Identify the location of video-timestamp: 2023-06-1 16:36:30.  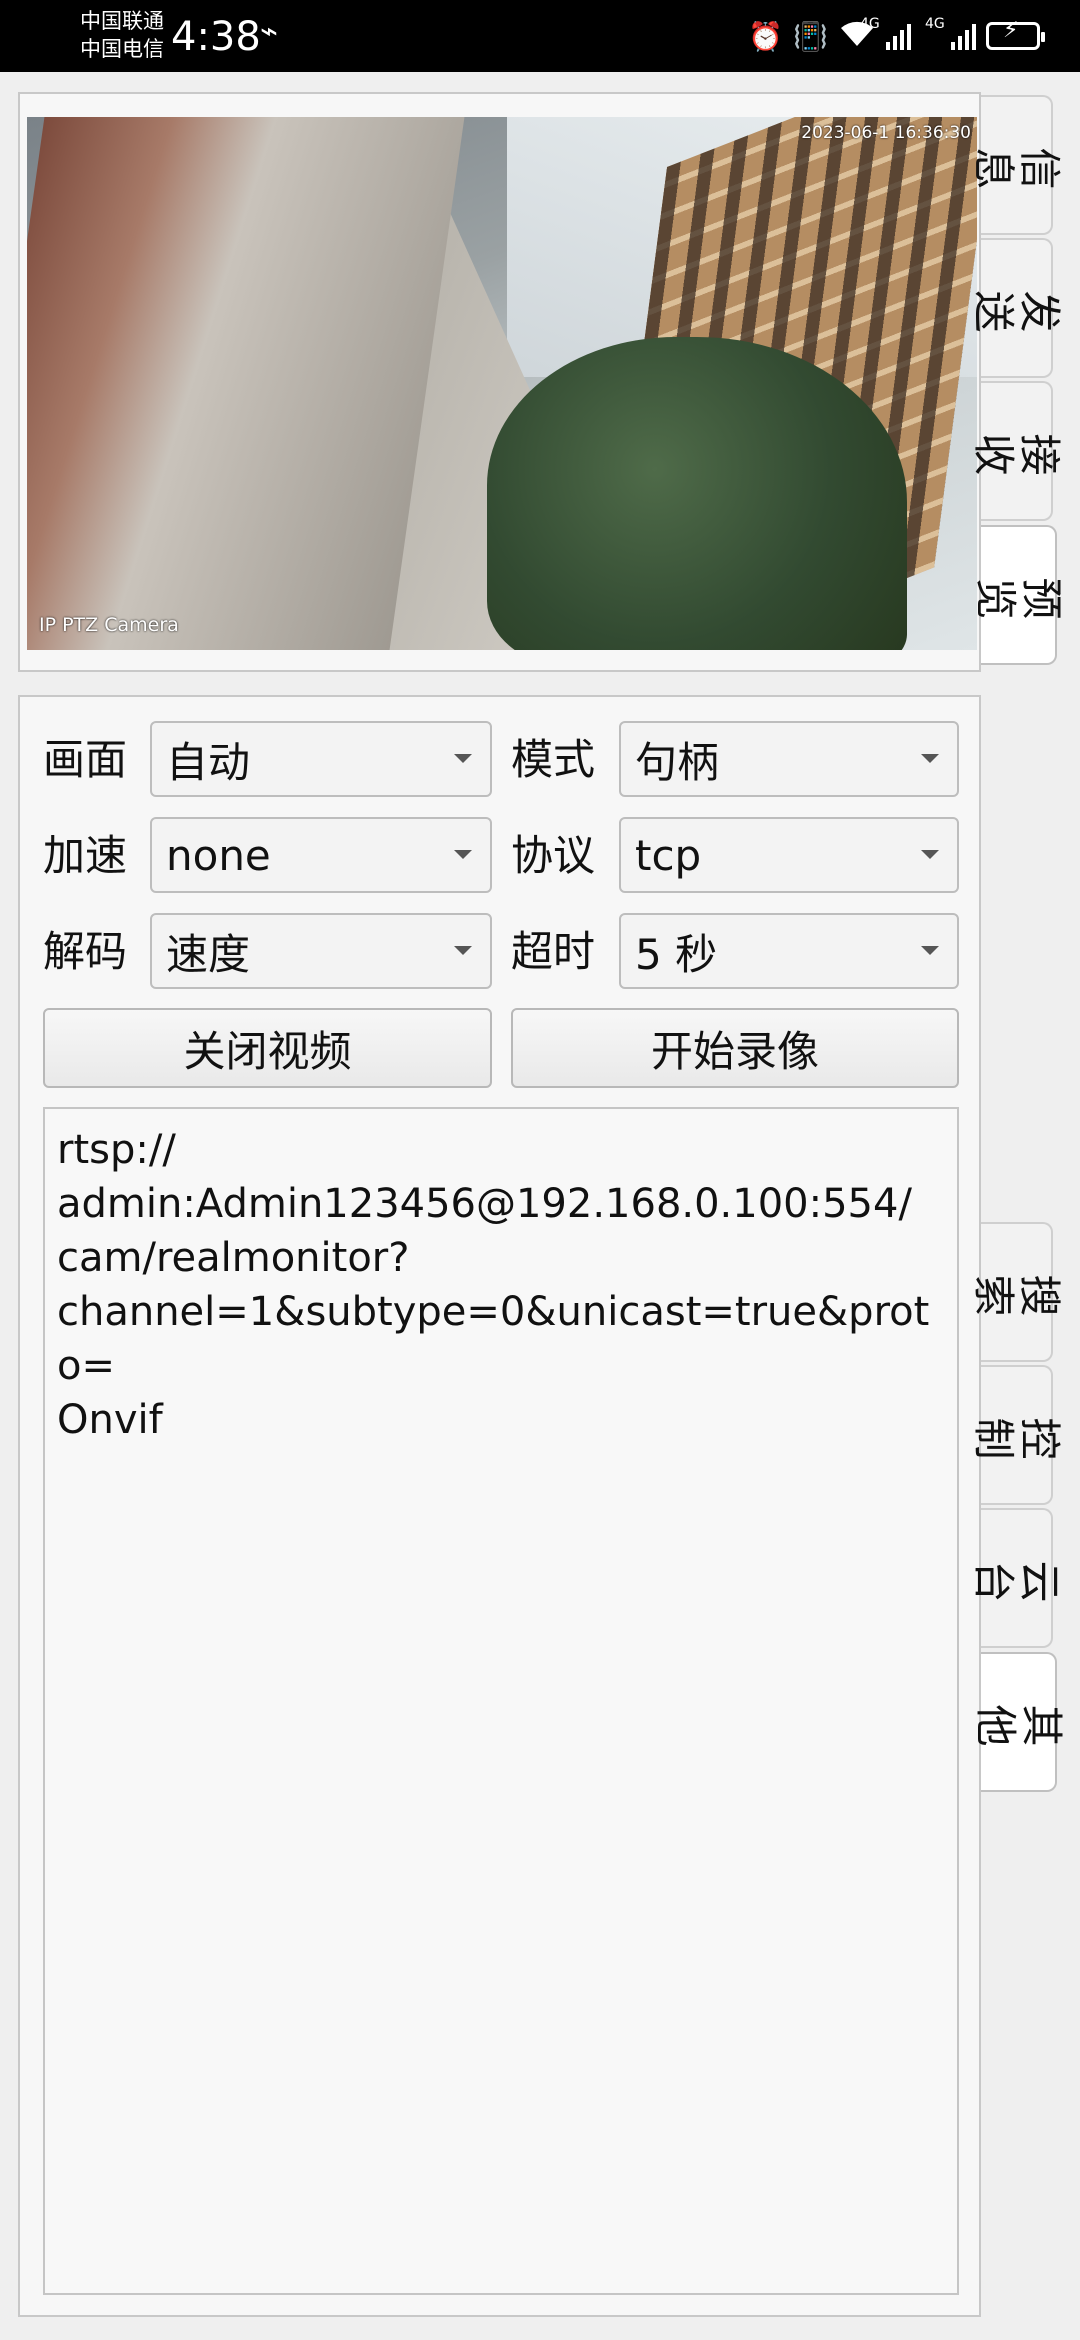
(886, 133).